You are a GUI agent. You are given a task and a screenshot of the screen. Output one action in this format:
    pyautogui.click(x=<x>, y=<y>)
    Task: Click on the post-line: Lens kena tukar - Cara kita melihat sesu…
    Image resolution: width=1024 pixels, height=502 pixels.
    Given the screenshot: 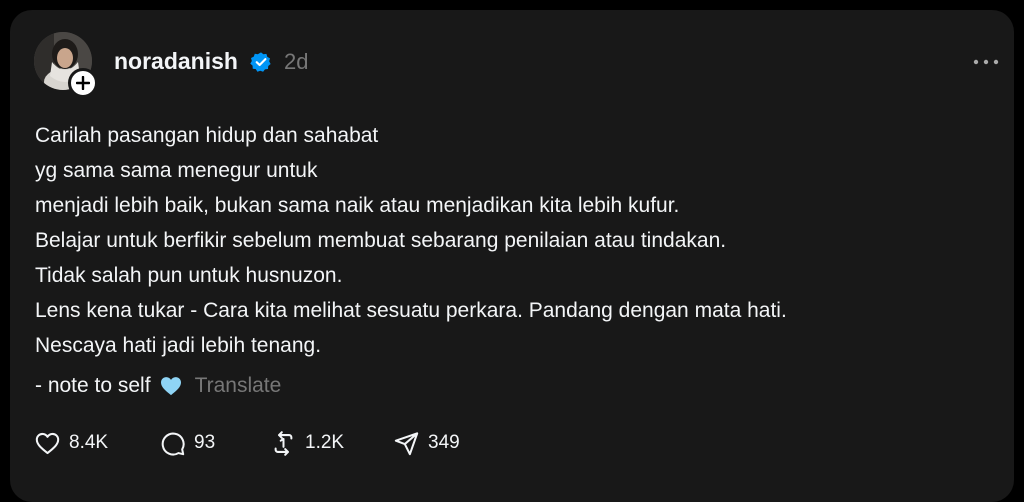 What is the action you would take?
    pyautogui.click(x=411, y=310)
    